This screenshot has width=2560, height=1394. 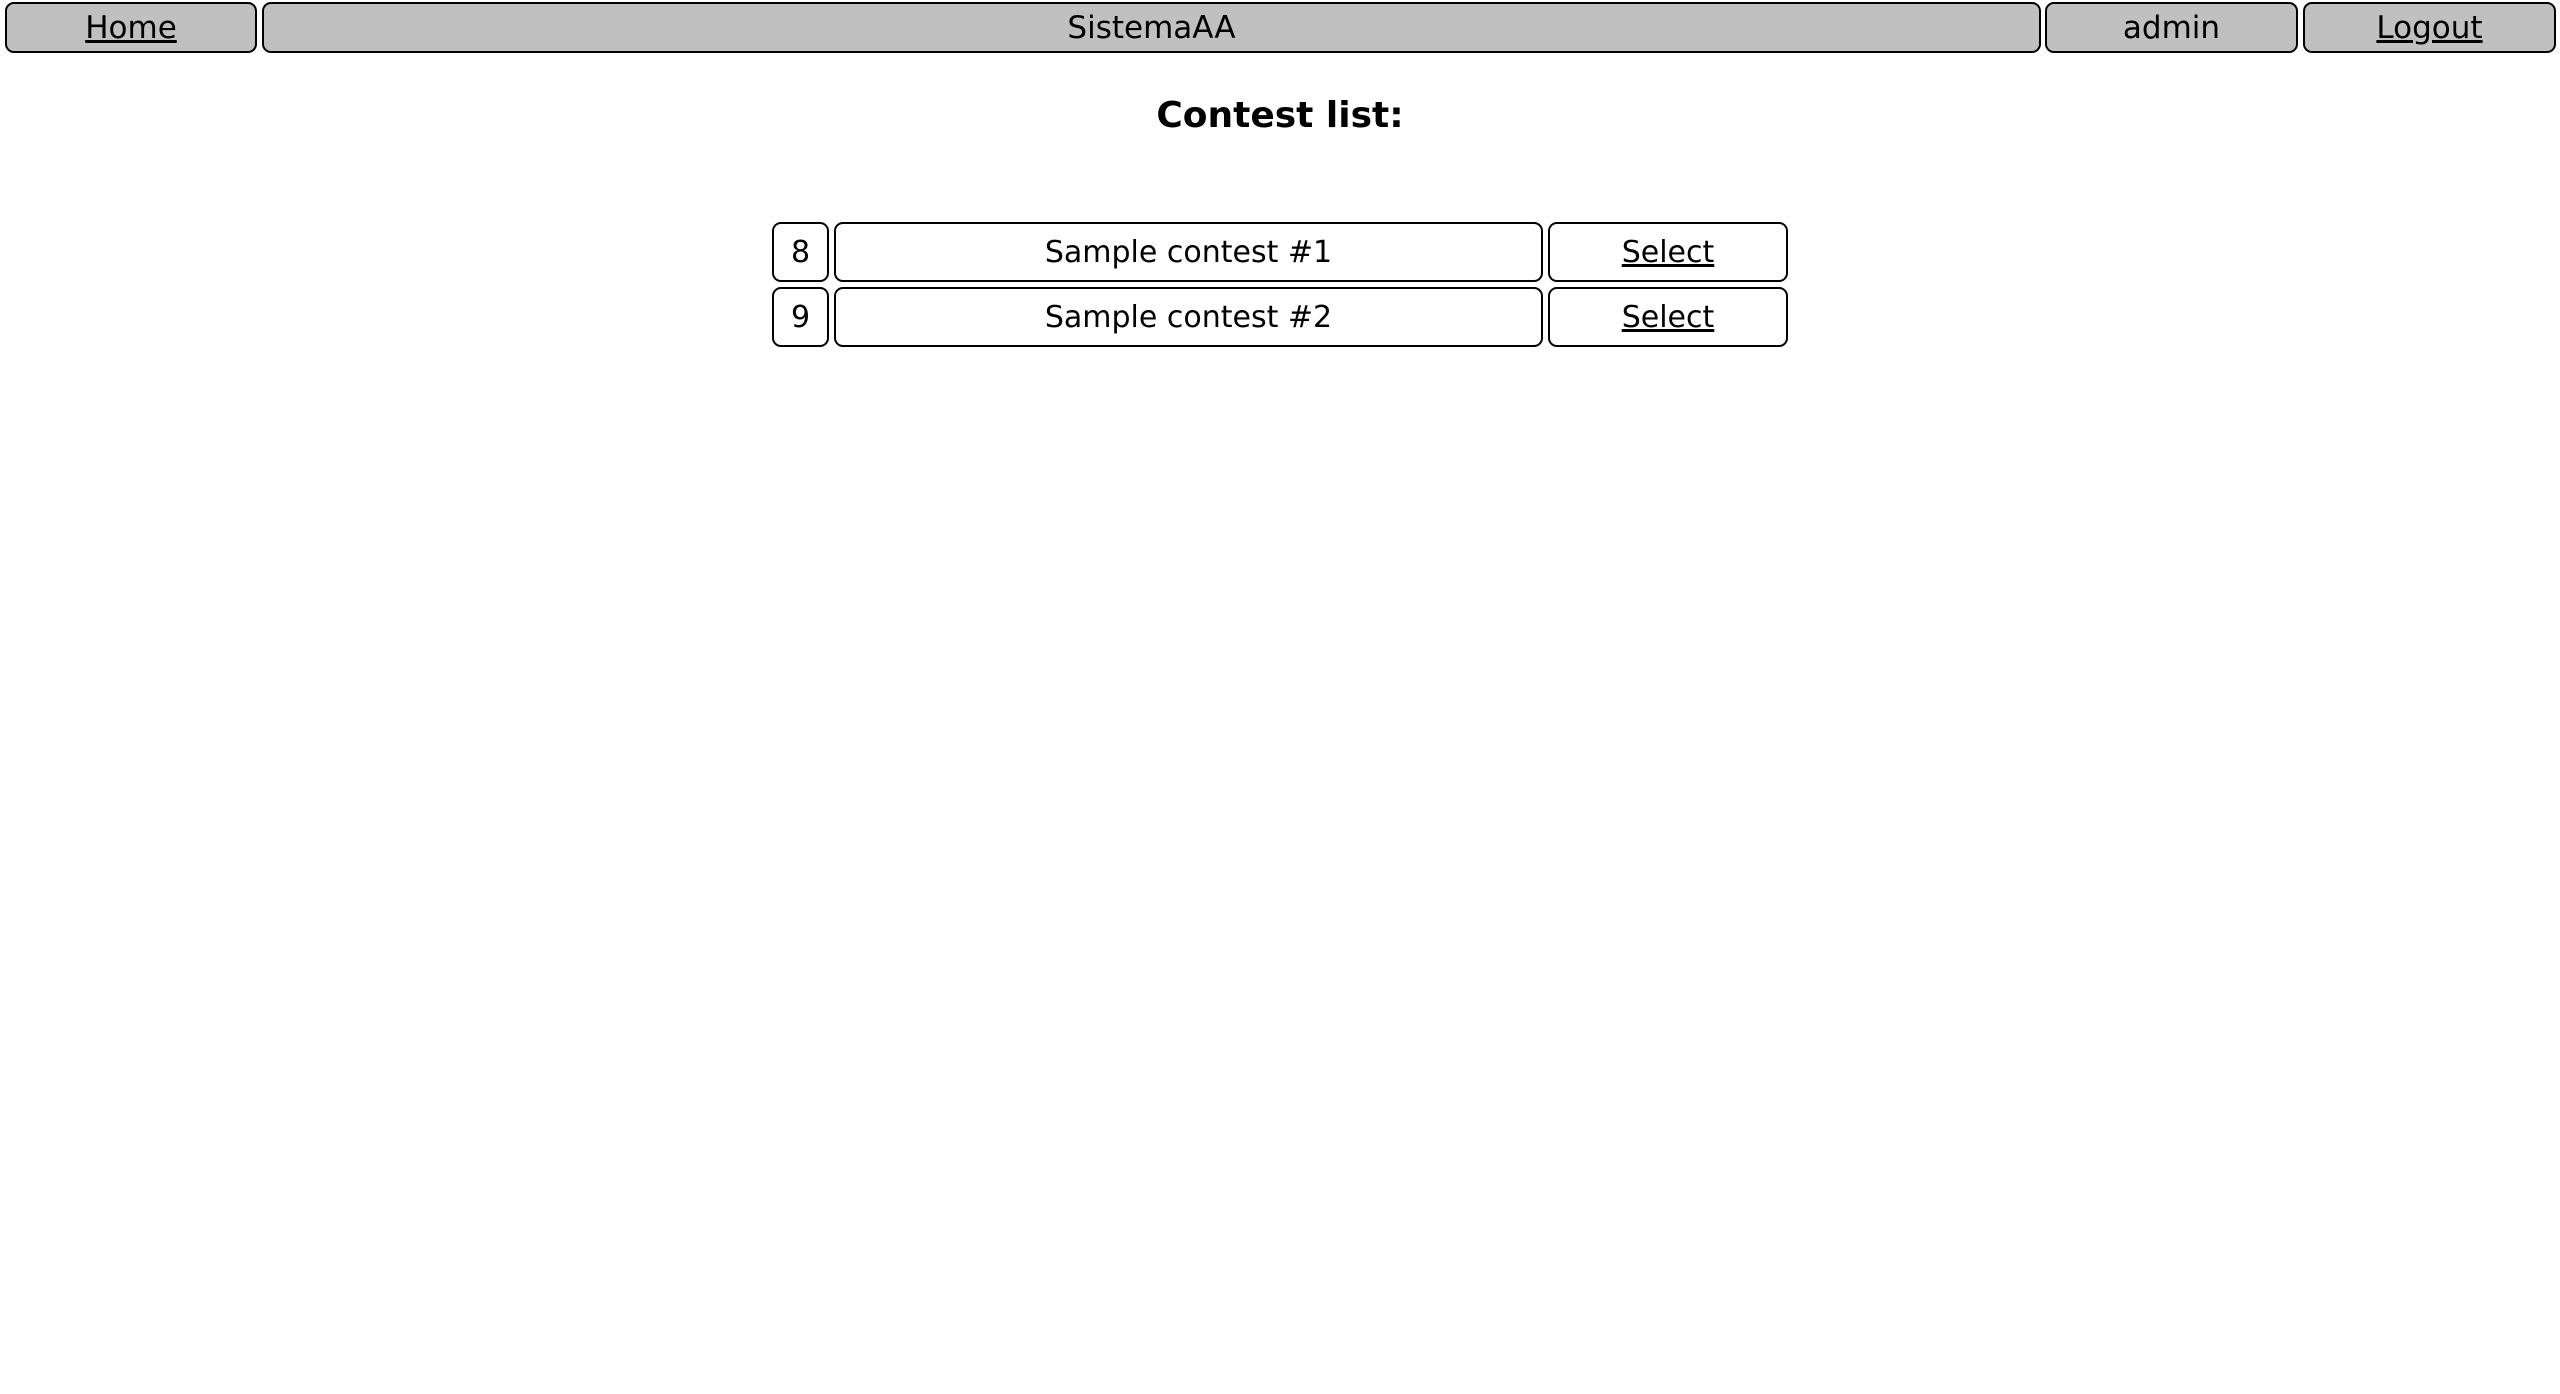 What do you see at coordinates (1280, 115) in the screenshot?
I see `page-title: Contest list:` at bounding box center [1280, 115].